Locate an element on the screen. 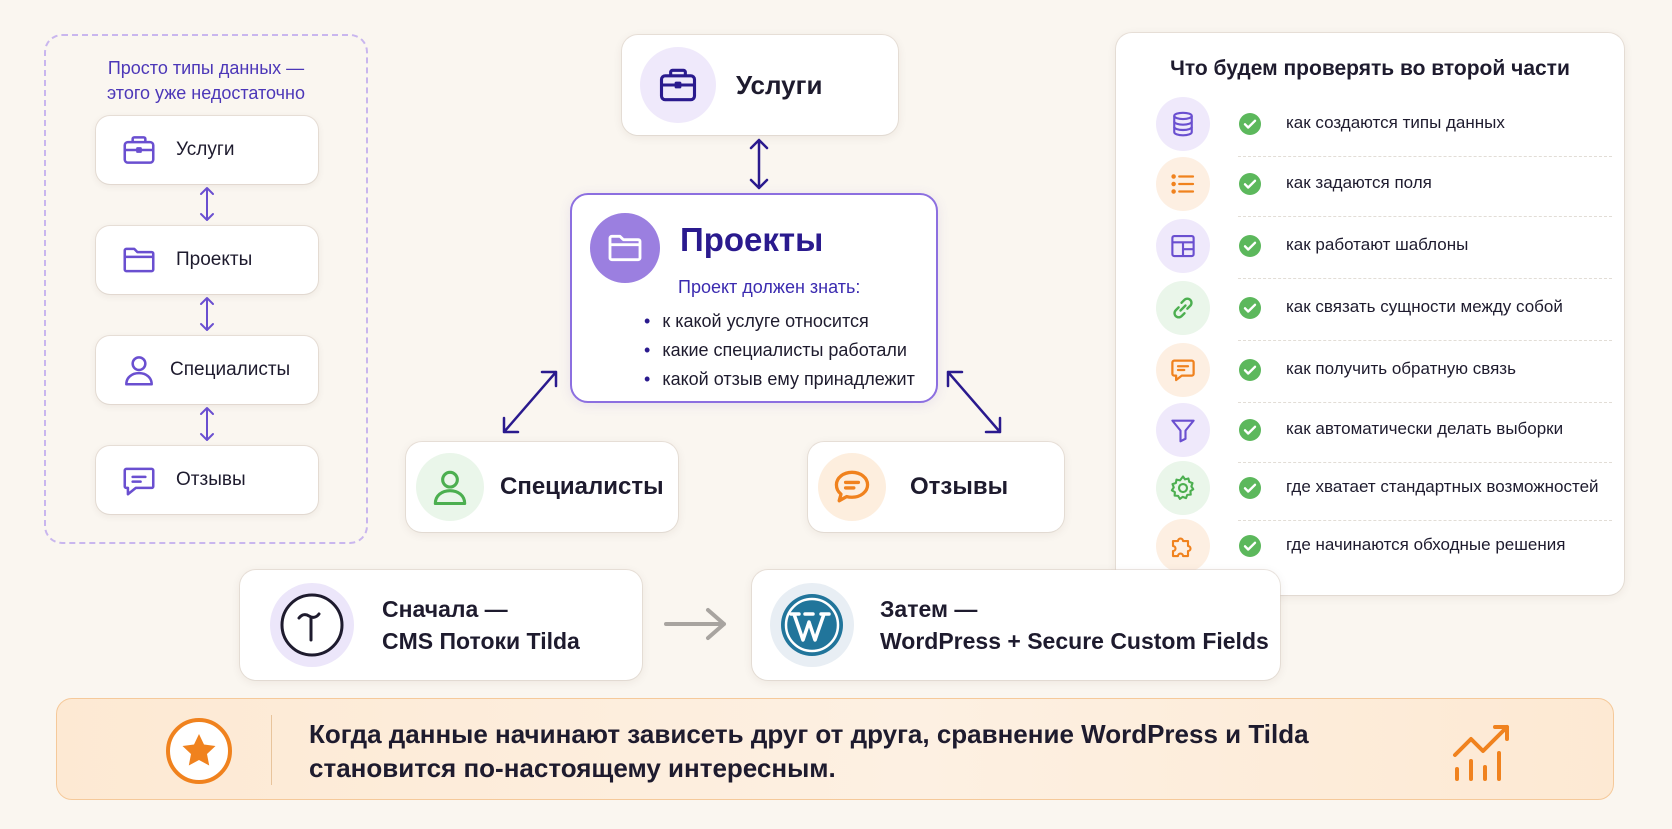  database-icon is located at coordinates (1183, 124).